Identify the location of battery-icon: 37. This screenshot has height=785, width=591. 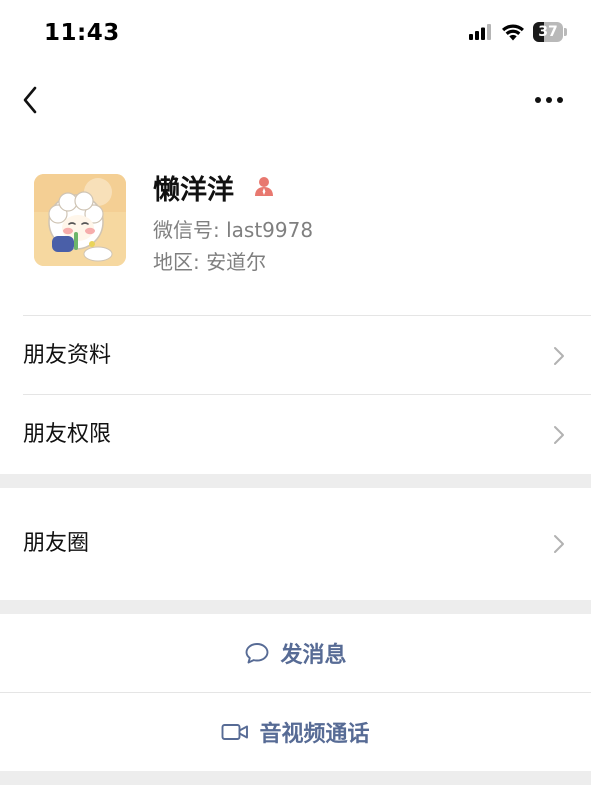
(550, 32).